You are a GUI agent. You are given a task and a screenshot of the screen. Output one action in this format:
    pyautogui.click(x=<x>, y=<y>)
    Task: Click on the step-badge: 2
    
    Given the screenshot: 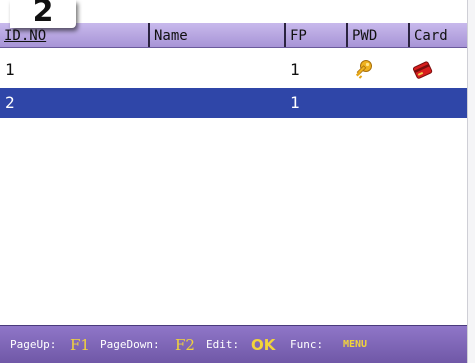 What is the action you would take?
    pyautogui.click(x=43, y=14)
    